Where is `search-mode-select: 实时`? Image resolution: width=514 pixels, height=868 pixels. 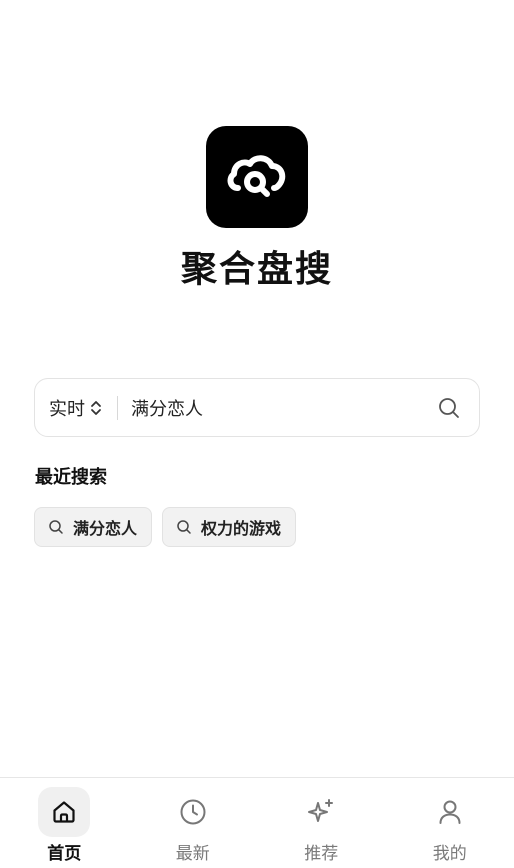
search-mode-select: 实时 is located at coordinates (76, 407).